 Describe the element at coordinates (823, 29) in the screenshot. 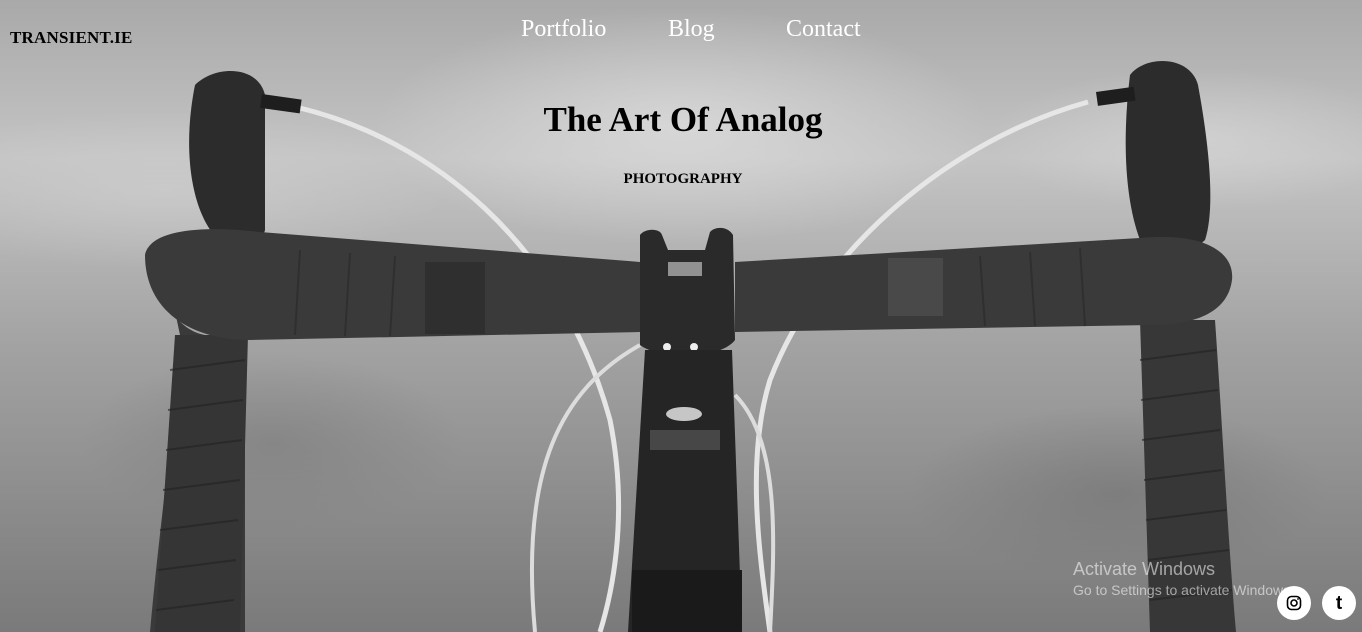

I see `nav-link-contact: Contact` at that location.